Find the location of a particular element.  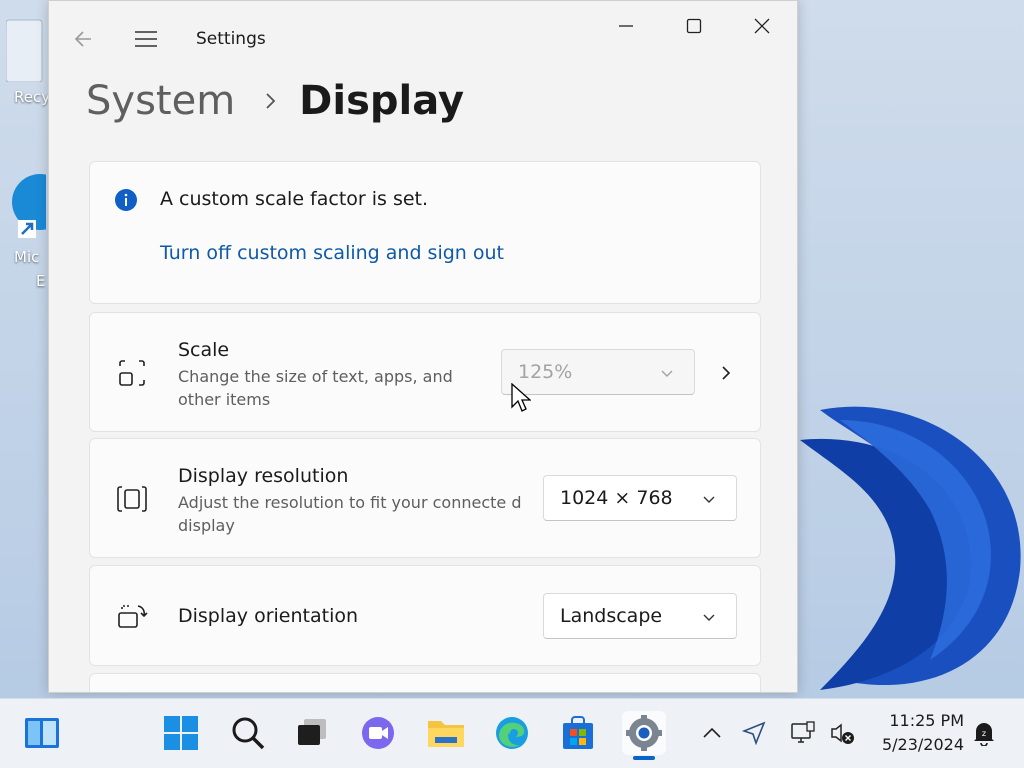

network-wired-icon is located at coordinates (803, 732).